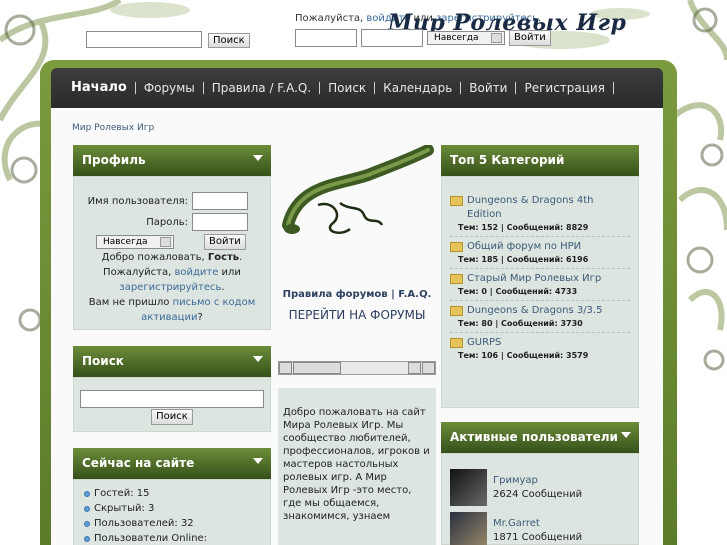 Image resolution: width=727 pixels, height=545 pixels. What do you see at coordinates (144, 39) in the screenshot?
I see `header-search-input` at bounding box center [144, 39].